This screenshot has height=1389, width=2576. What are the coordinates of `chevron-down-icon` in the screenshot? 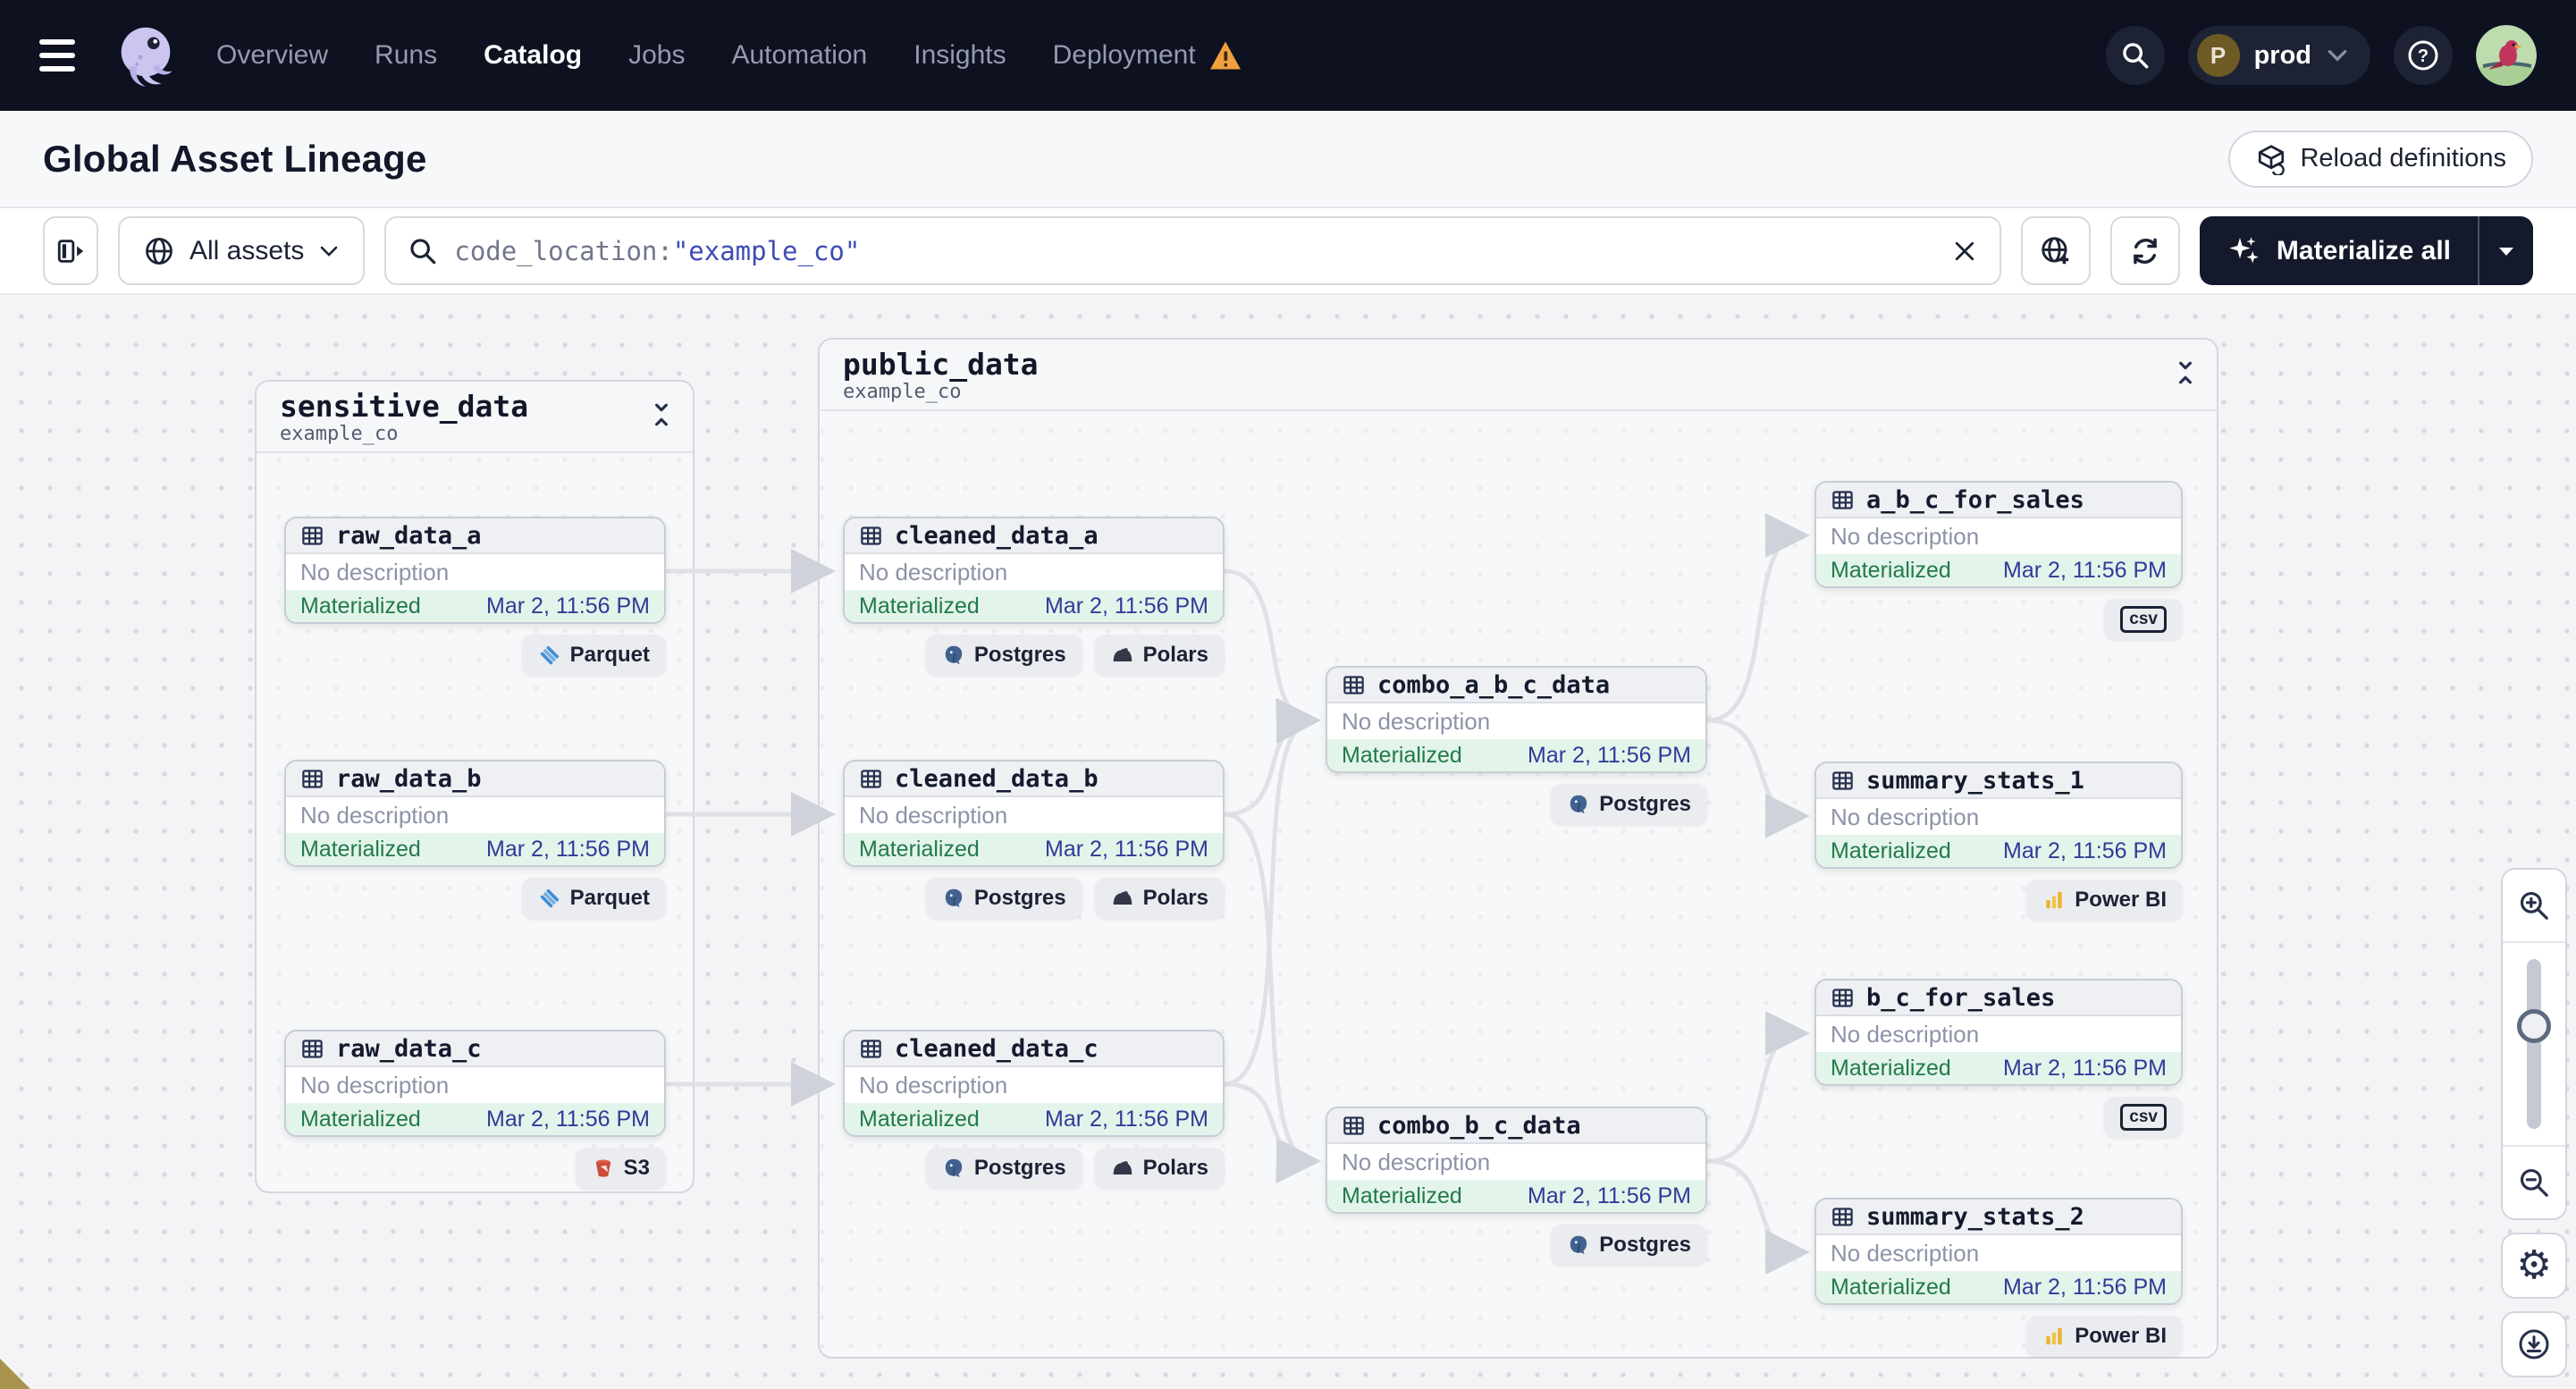 It's located at (2338, 55).